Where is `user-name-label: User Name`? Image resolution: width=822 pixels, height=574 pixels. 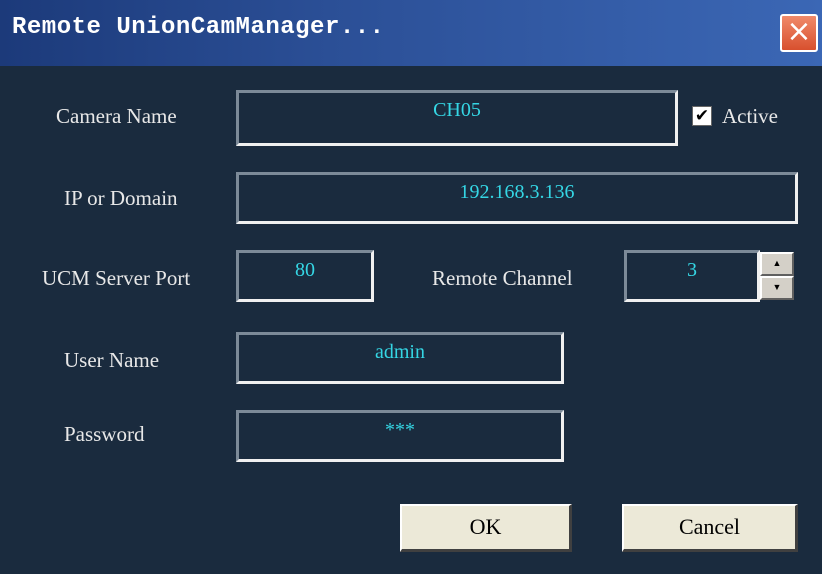
user-name-label: User Name is located at coordinates (112, 360).